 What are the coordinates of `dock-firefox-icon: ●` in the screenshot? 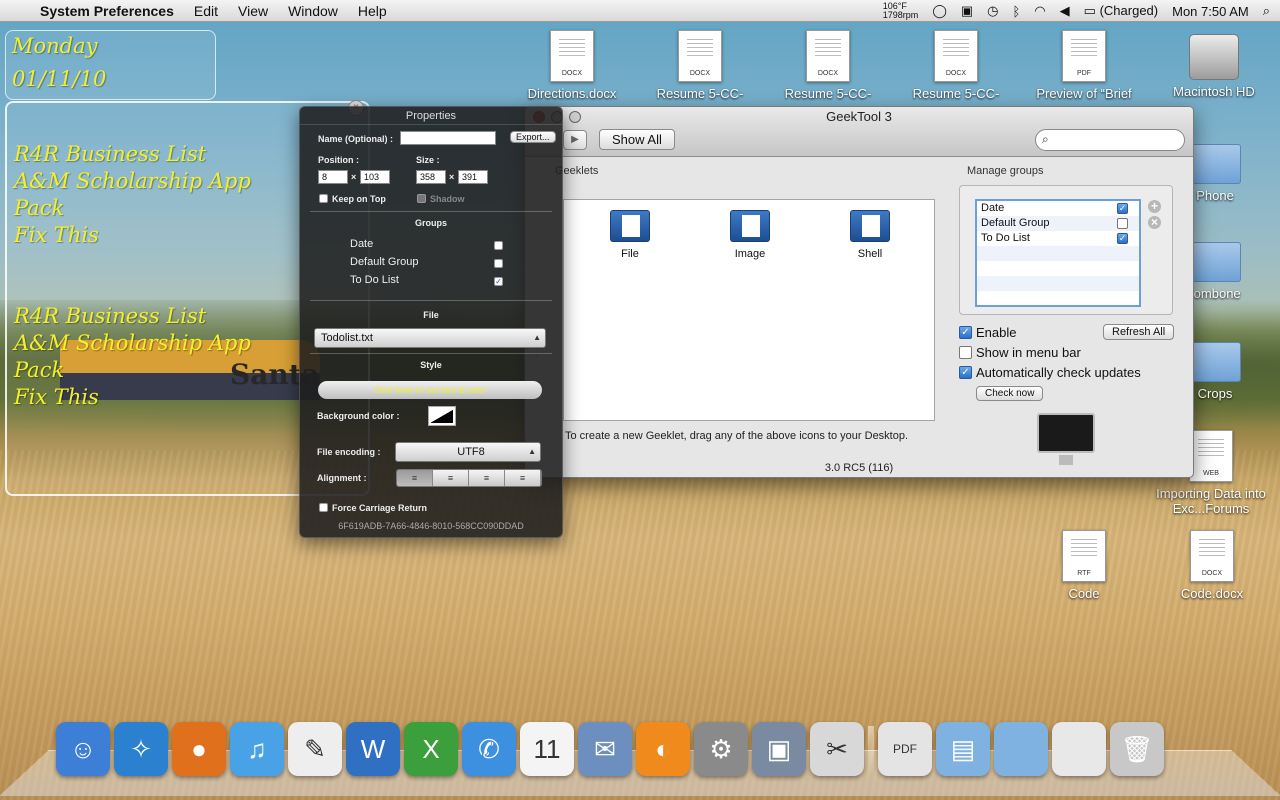 It's located at (199, 749).